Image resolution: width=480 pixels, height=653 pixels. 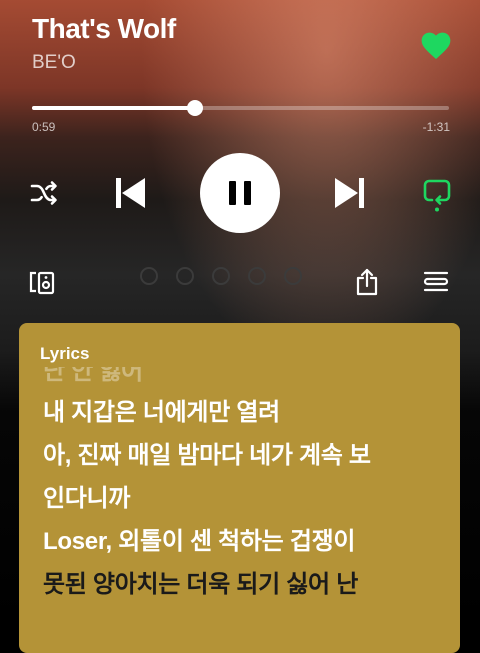 What do you see at coordinates (240, 193) in the screenshot?
I see `pause-button` at bounding box center [240, 193].